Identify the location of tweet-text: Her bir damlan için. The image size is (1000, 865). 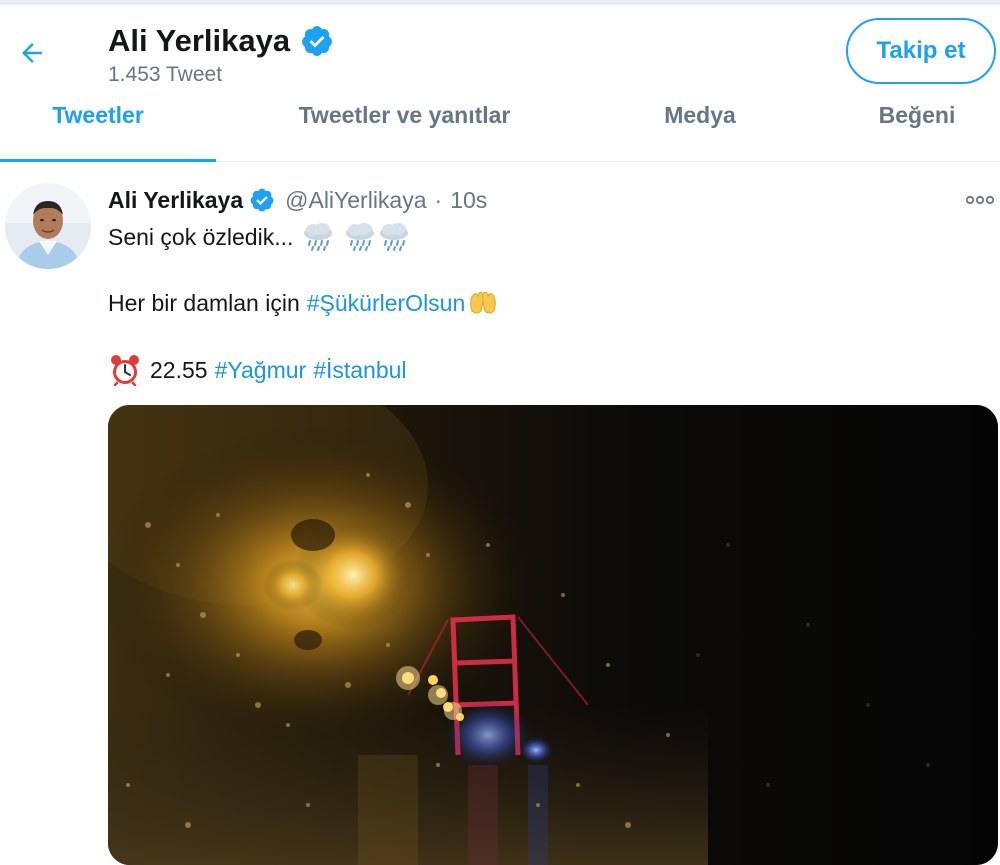
(204, 302).